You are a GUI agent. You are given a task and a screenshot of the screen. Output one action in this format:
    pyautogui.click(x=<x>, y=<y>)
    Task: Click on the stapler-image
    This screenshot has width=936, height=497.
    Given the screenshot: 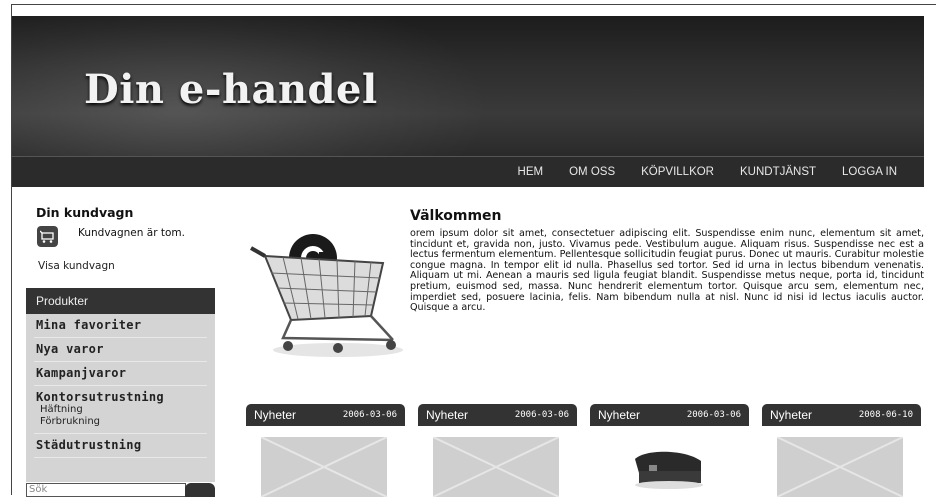 What is the action you would take?
    pyautogui.click(x=668, y=467)
    